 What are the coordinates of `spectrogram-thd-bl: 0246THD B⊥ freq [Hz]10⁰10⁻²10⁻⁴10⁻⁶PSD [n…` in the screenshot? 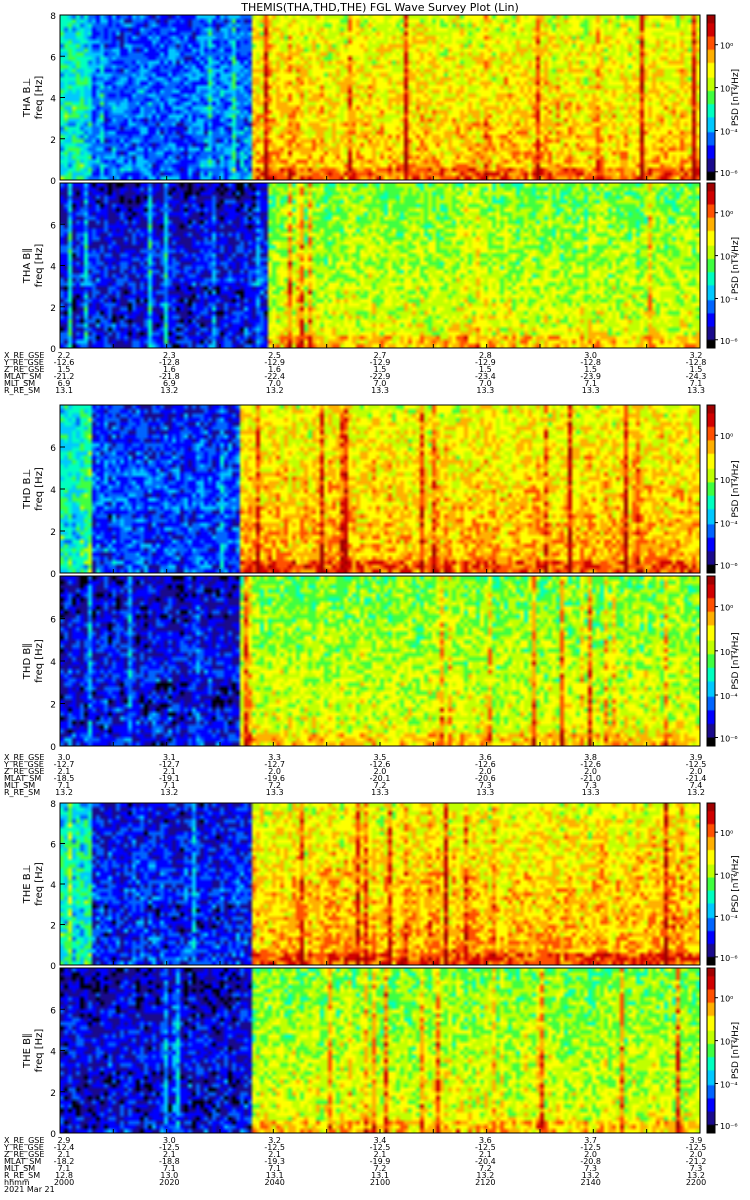 It's located at (381, 492).